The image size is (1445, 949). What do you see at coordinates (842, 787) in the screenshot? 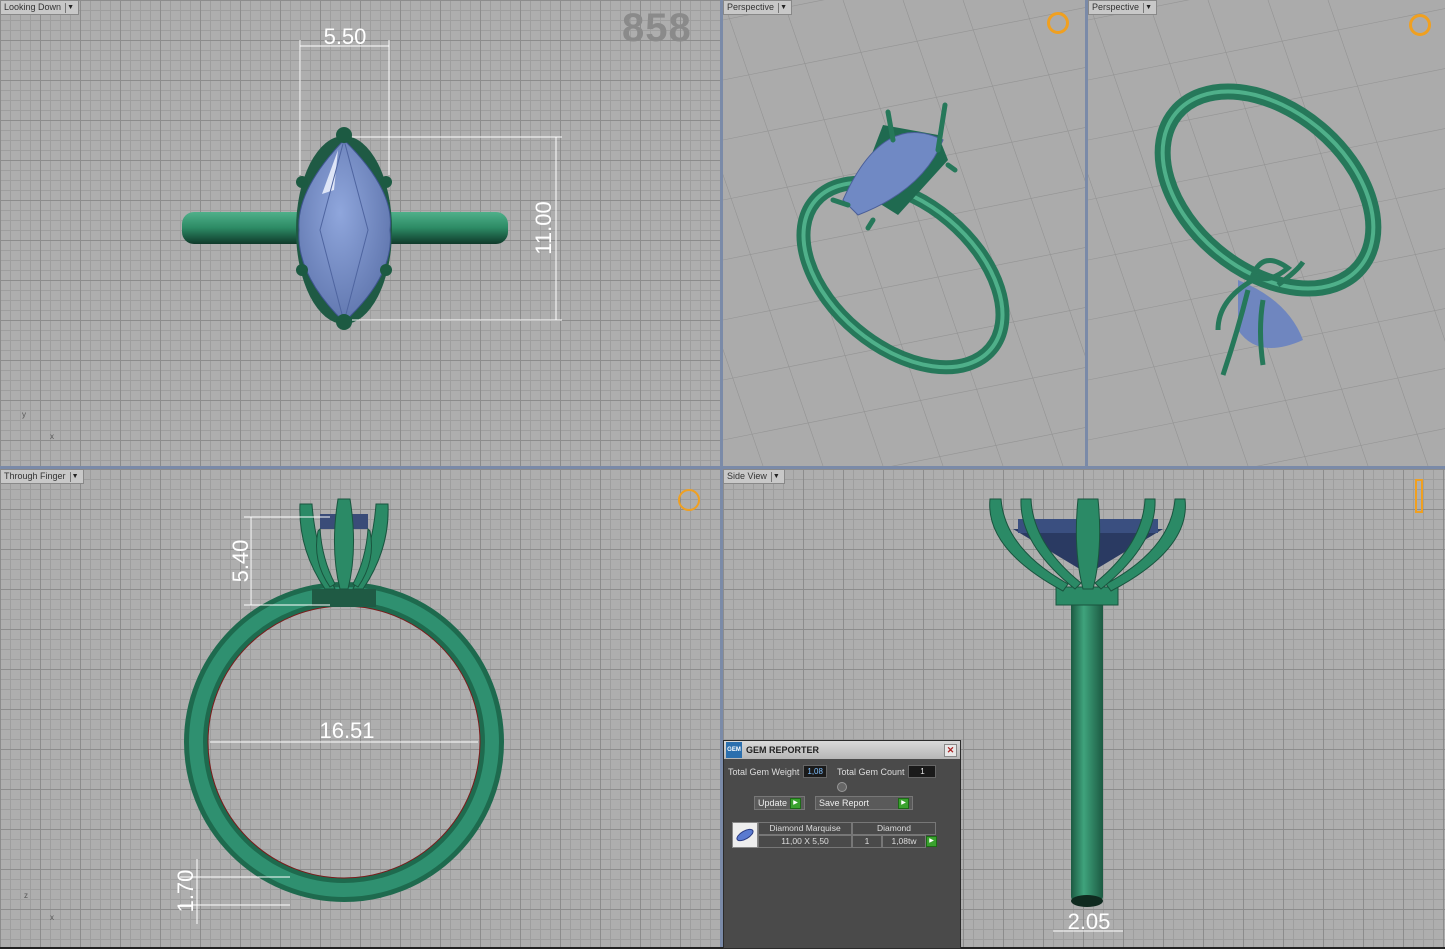
I see `collapse-handle` at bounding box center [842, 787].